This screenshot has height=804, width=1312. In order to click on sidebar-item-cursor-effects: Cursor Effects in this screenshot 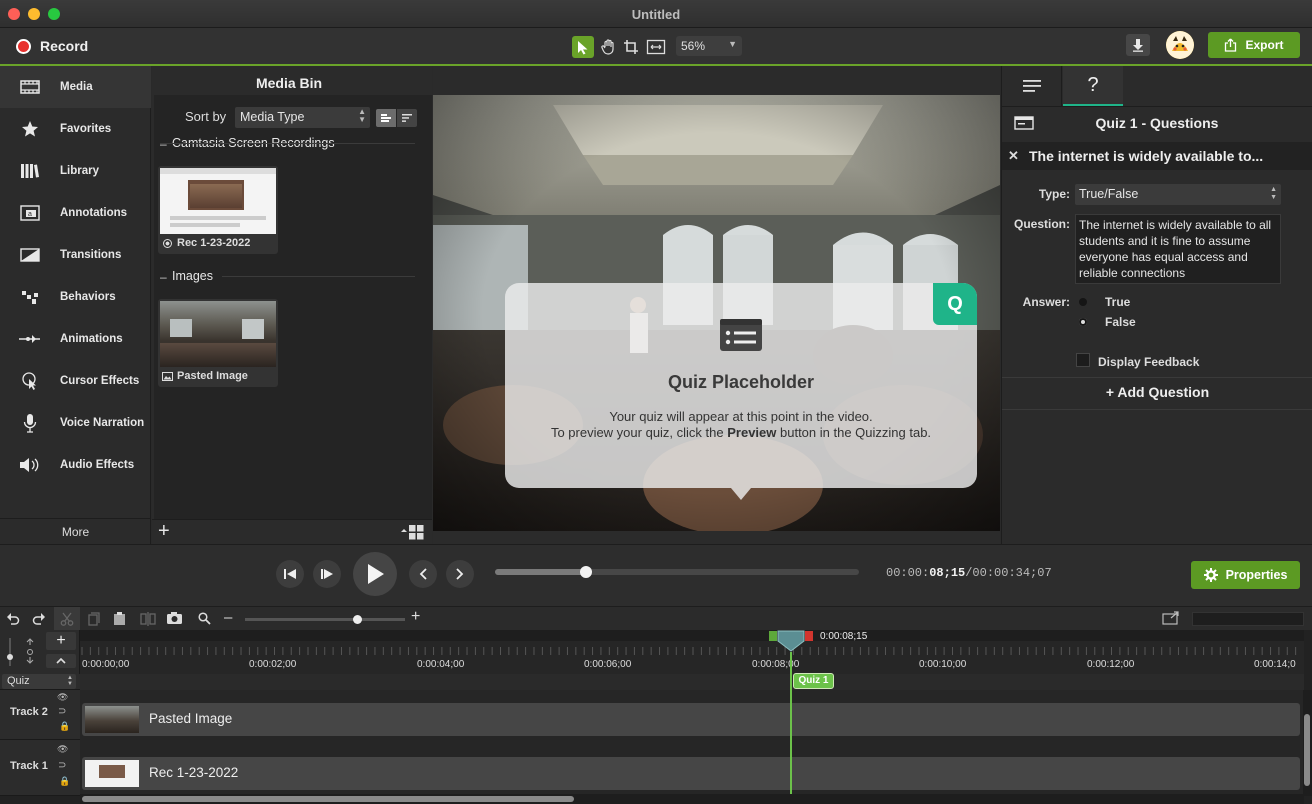, I will do `click(75, 381)`.